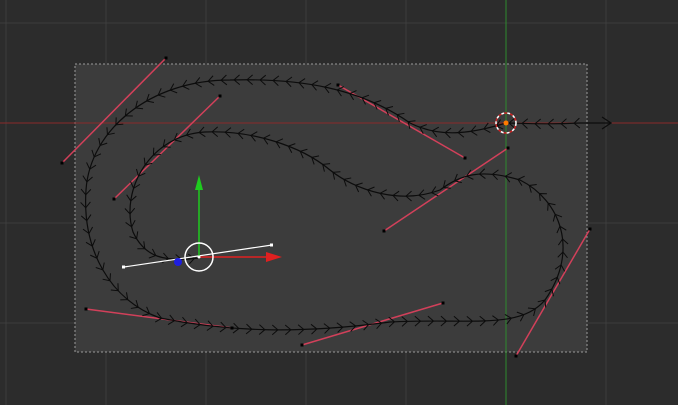 The height and width of the screenshot is (405, 678). Describe the element at coordinates (199, 257) in the screenshot. I see `gizmo-center-dot` at that location.